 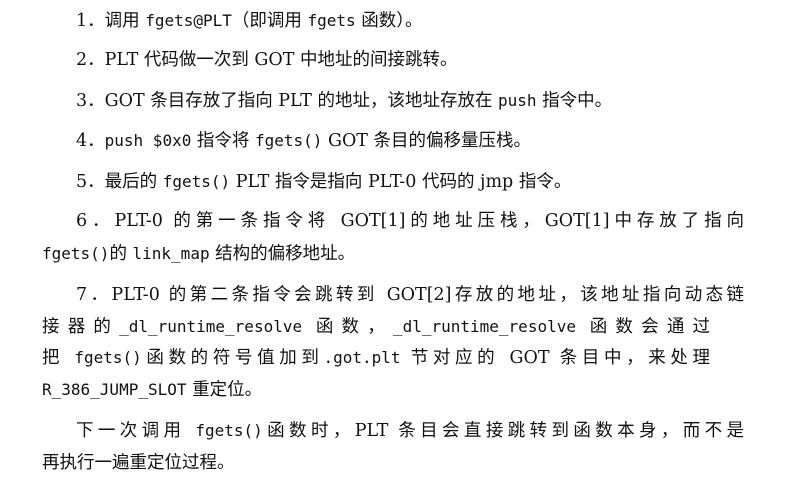 I want to click on text-span: 结构的偏移地址。, so click(x=282, y=254).